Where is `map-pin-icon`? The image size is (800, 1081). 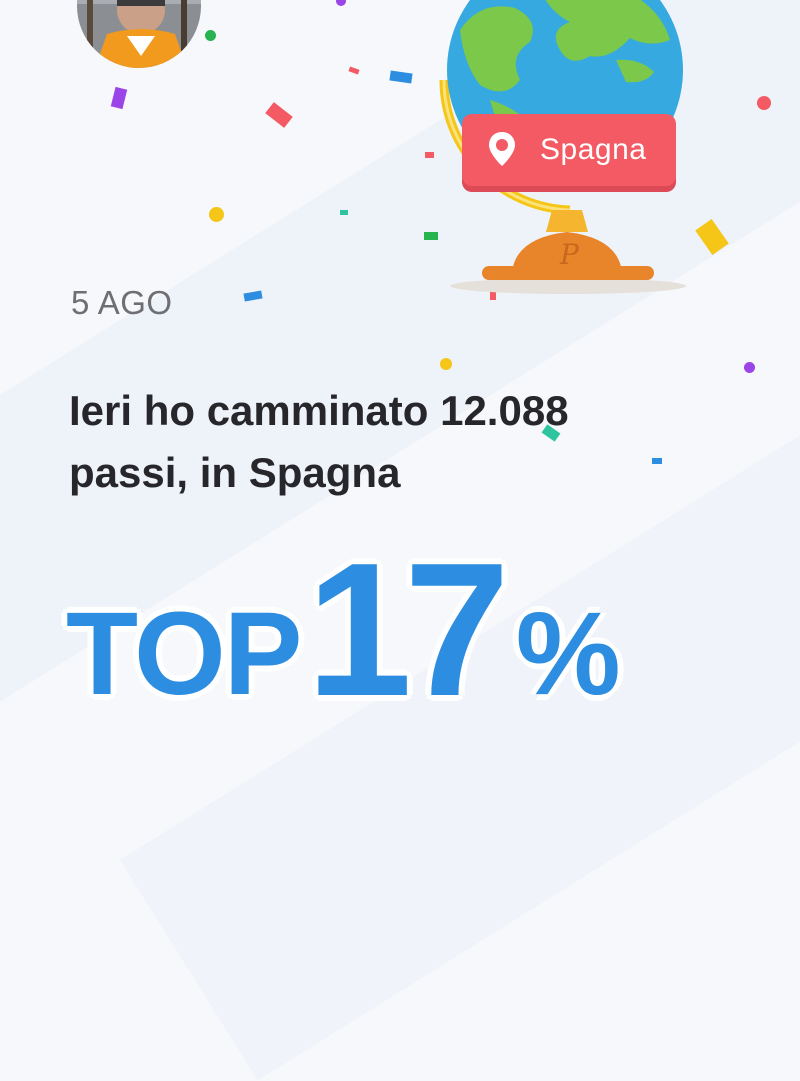
map-pin-icon is located at coordinates (502, 150).